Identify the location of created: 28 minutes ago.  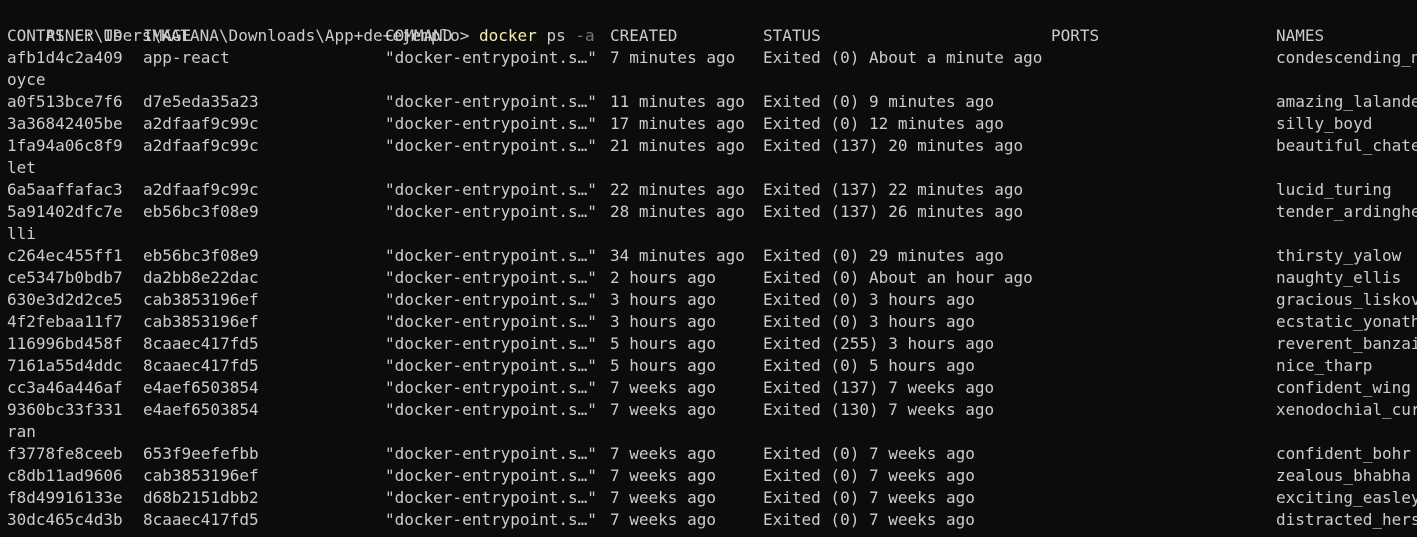
(677, 211).